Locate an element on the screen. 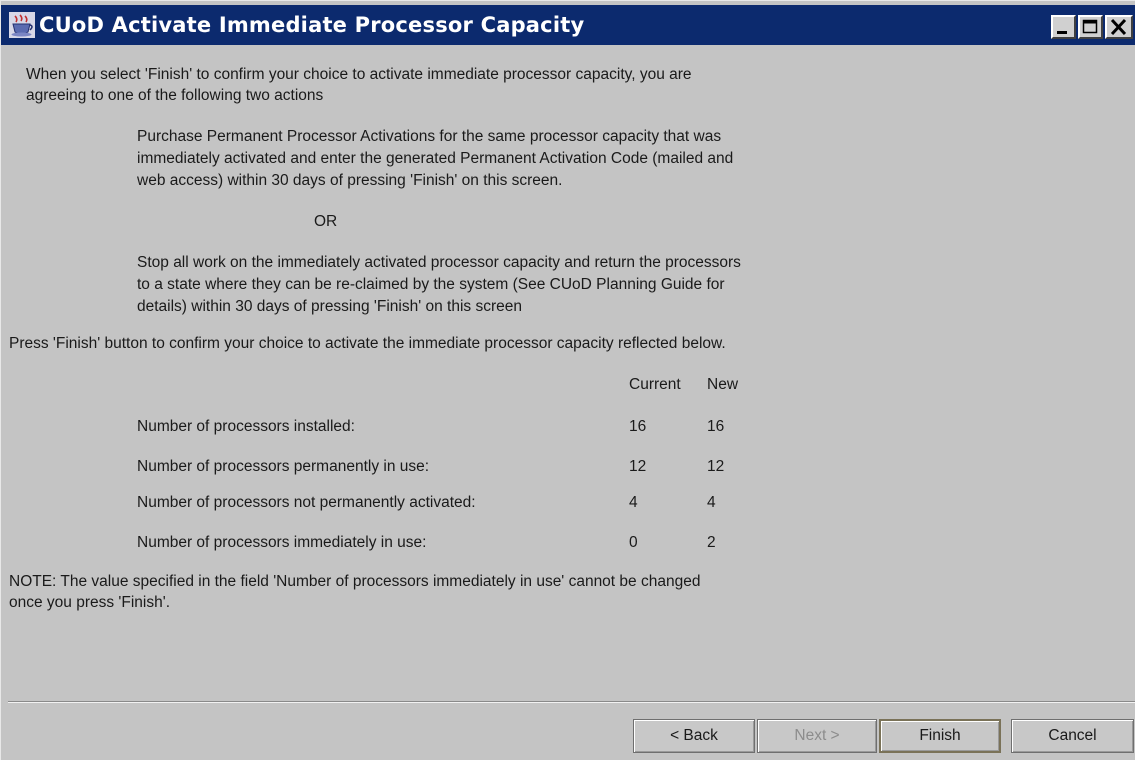  row-current-immediate: 0 is located at coordinates (633, 542).